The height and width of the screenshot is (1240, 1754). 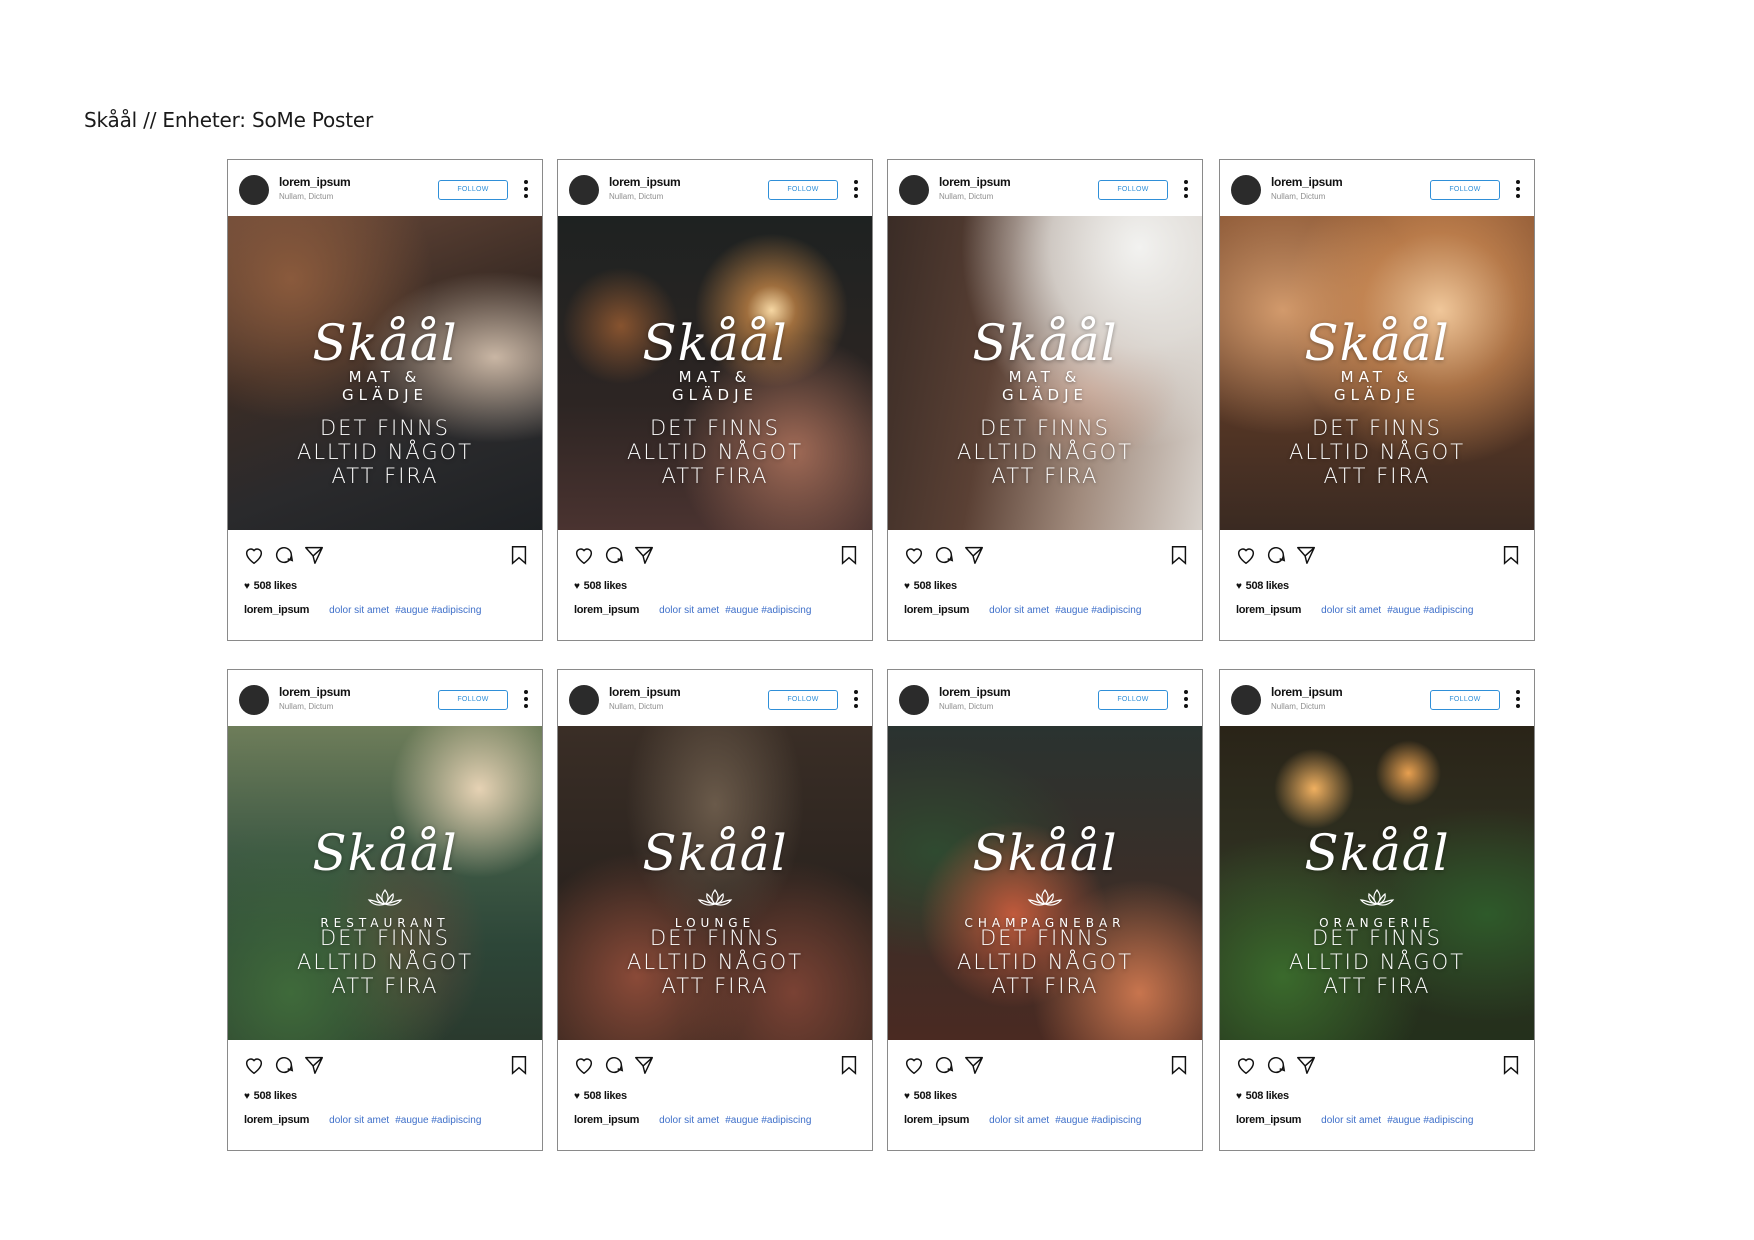 What do you see at coordinates (229, 120) in the screenshot?
I see `page-title: Skåål // Enheter: SoMe Poster` at bounding box center [229, 120].